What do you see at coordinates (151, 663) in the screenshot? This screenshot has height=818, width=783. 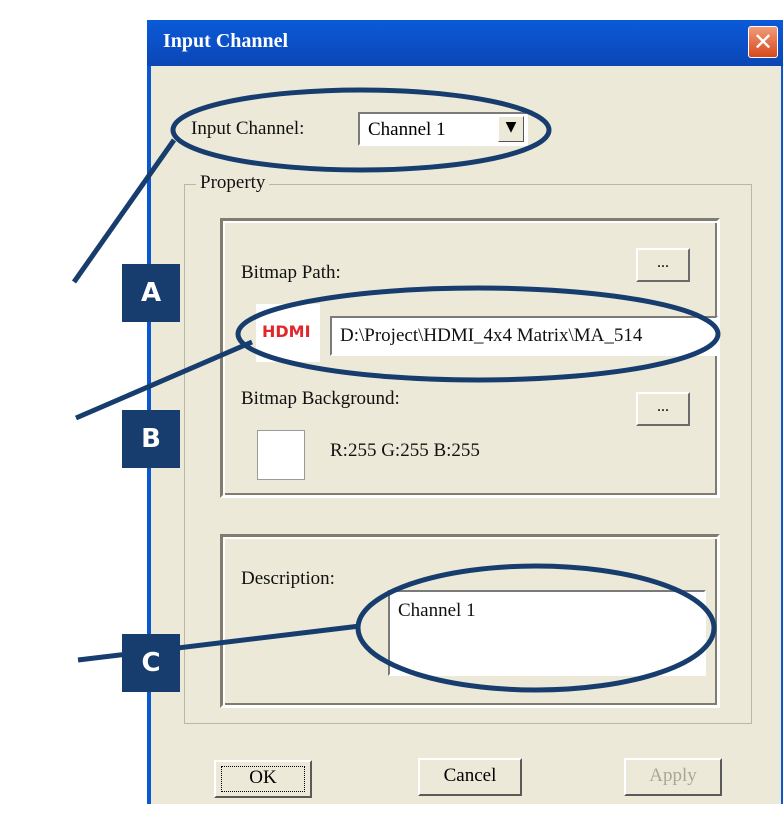 I see `callout-marker-c: C` at bounding box center [151, 663].